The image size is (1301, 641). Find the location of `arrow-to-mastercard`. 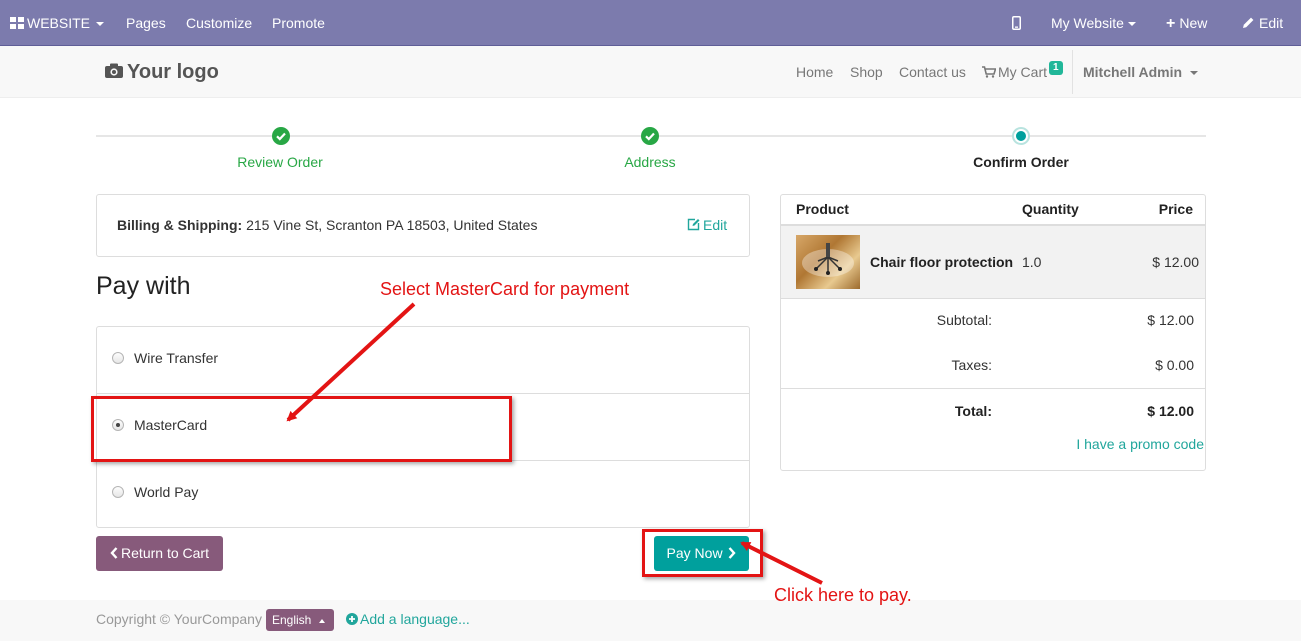

arrow-to-mastercard is located at coordinates (351, 362).